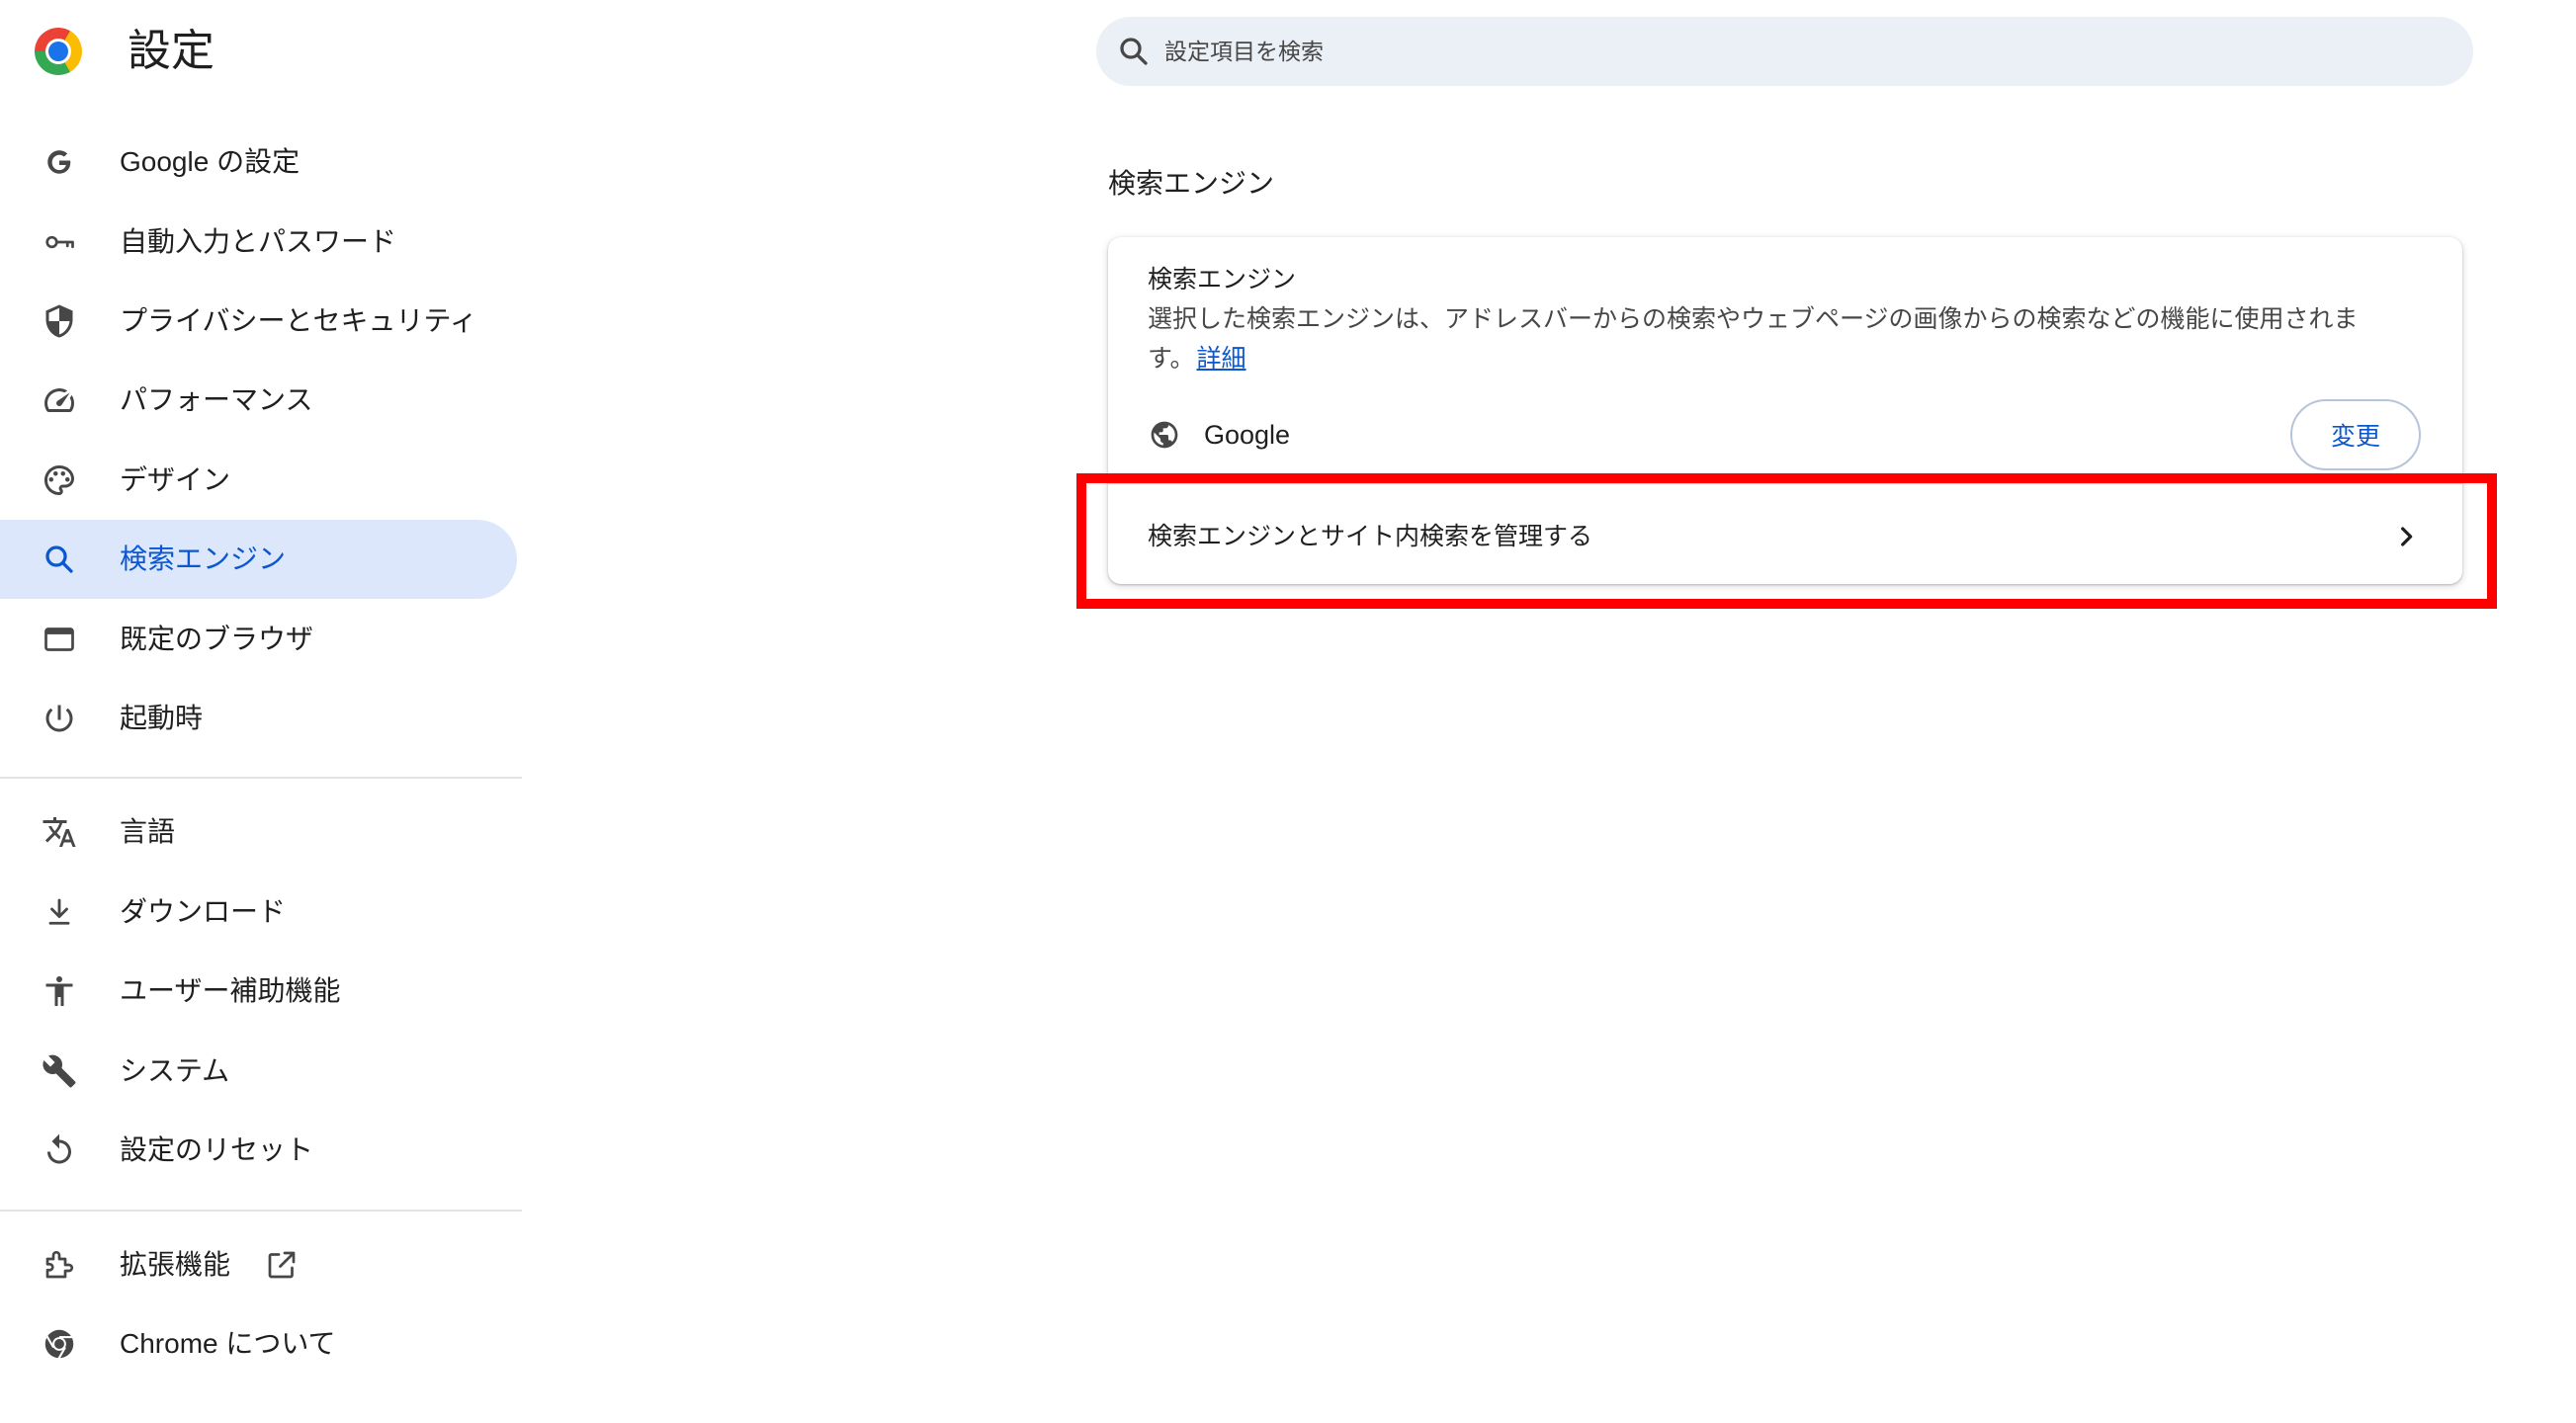 Image resolution: width=2576 pixels, height=1423 pixels. Describe the element at coordinates (1221, 359) in the screenshot. I see `learn-more-link: 詳細` at that location.